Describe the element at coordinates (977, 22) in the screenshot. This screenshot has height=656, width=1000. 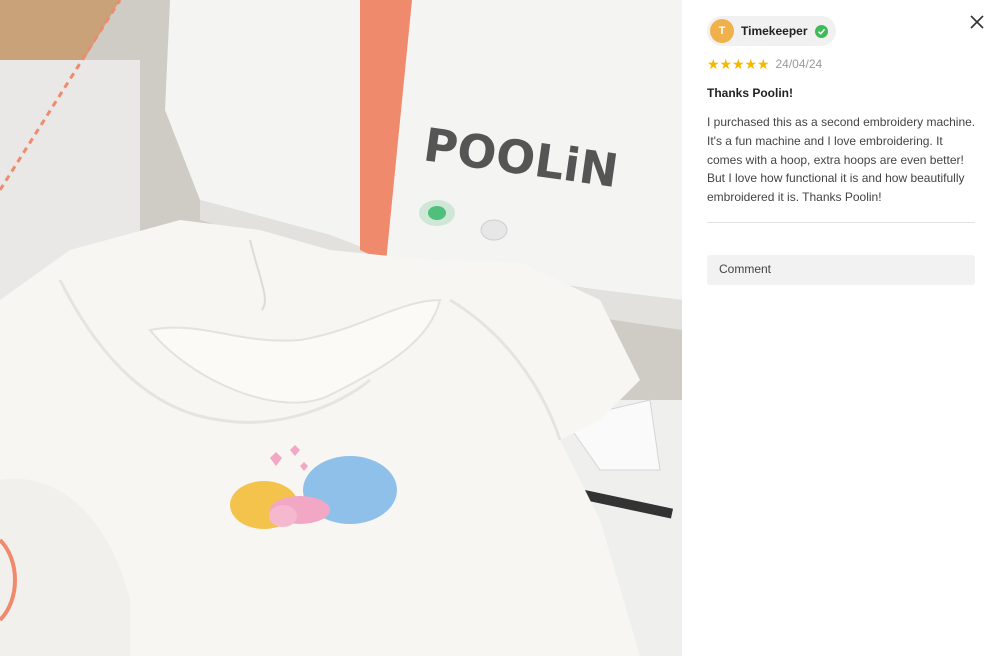
I see `close-icon` at that location.